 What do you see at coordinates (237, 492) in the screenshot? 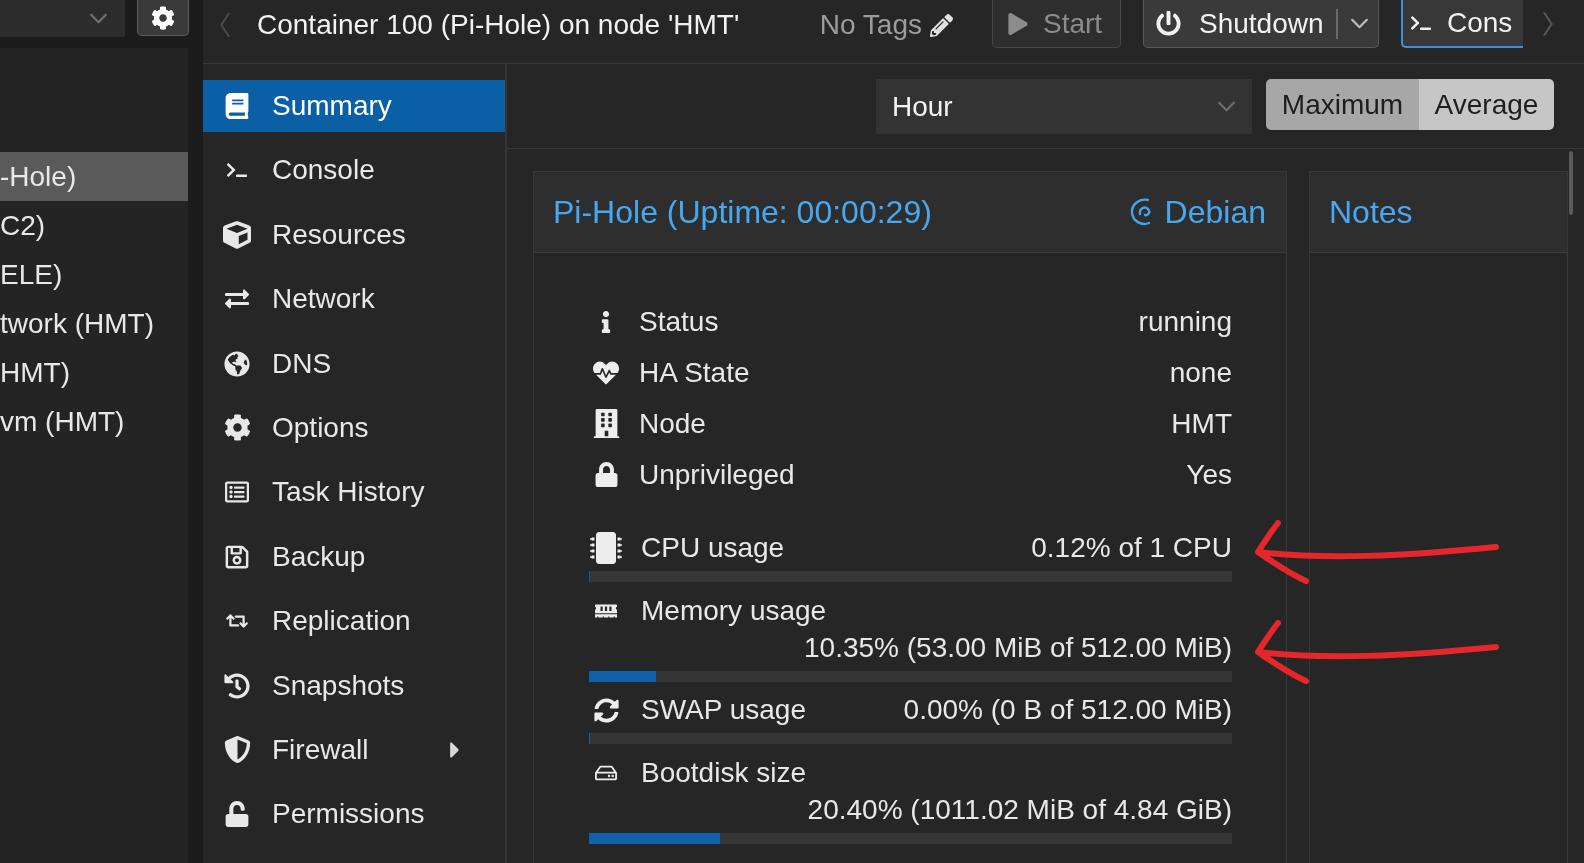
I see `list-icon` at bounding box center [237, 492].